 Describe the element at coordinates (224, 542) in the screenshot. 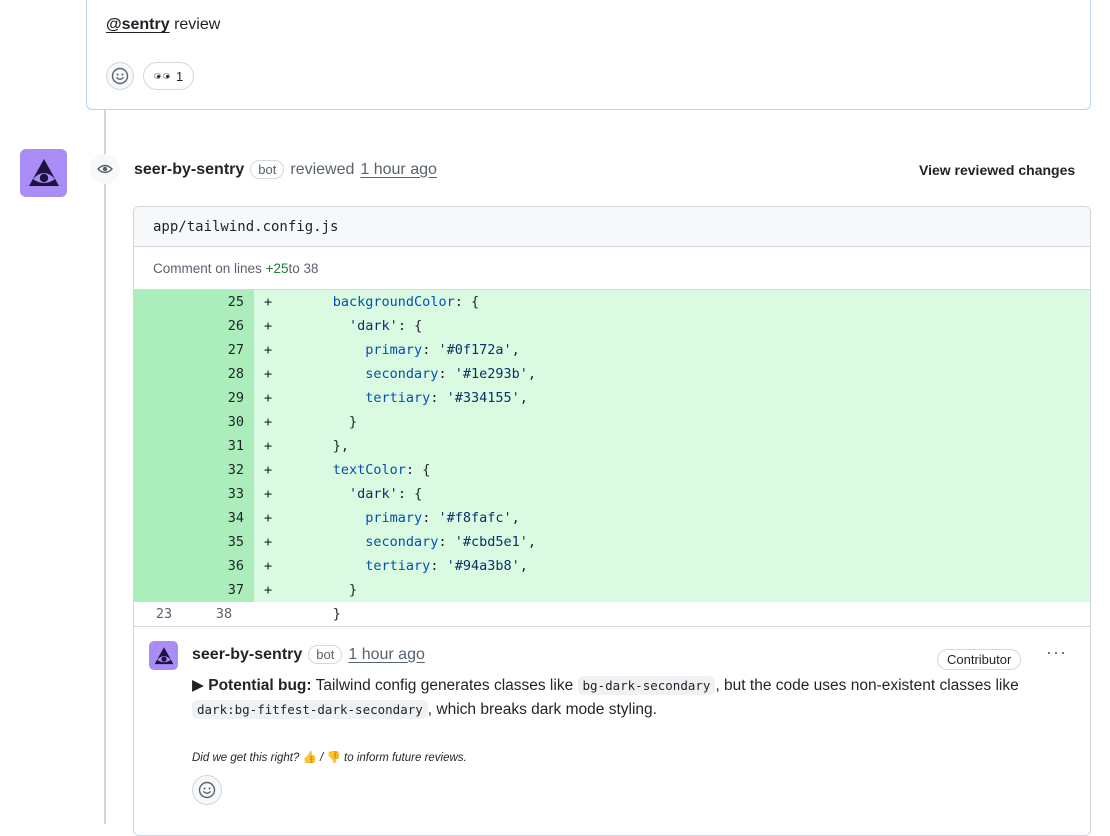

I see `new-line-number: 35` at that location.